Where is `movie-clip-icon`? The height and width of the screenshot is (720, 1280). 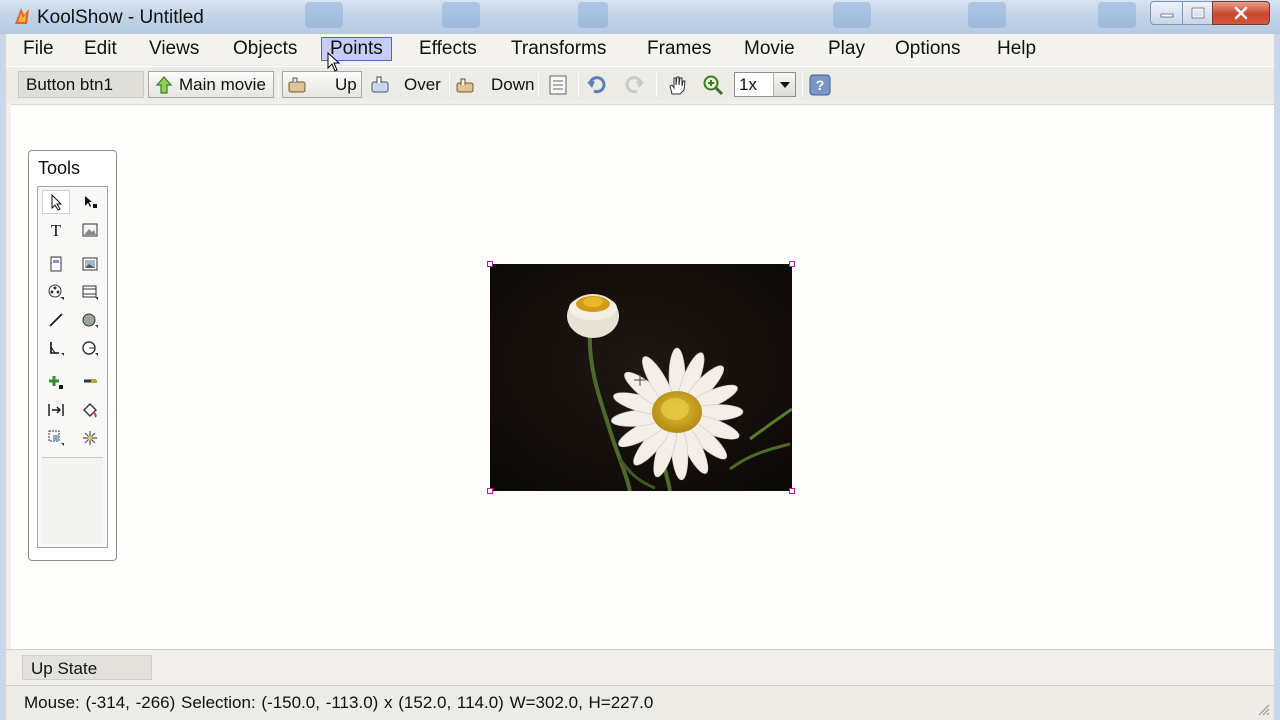 movie-clip-icon is located at coordinates (90, 292).